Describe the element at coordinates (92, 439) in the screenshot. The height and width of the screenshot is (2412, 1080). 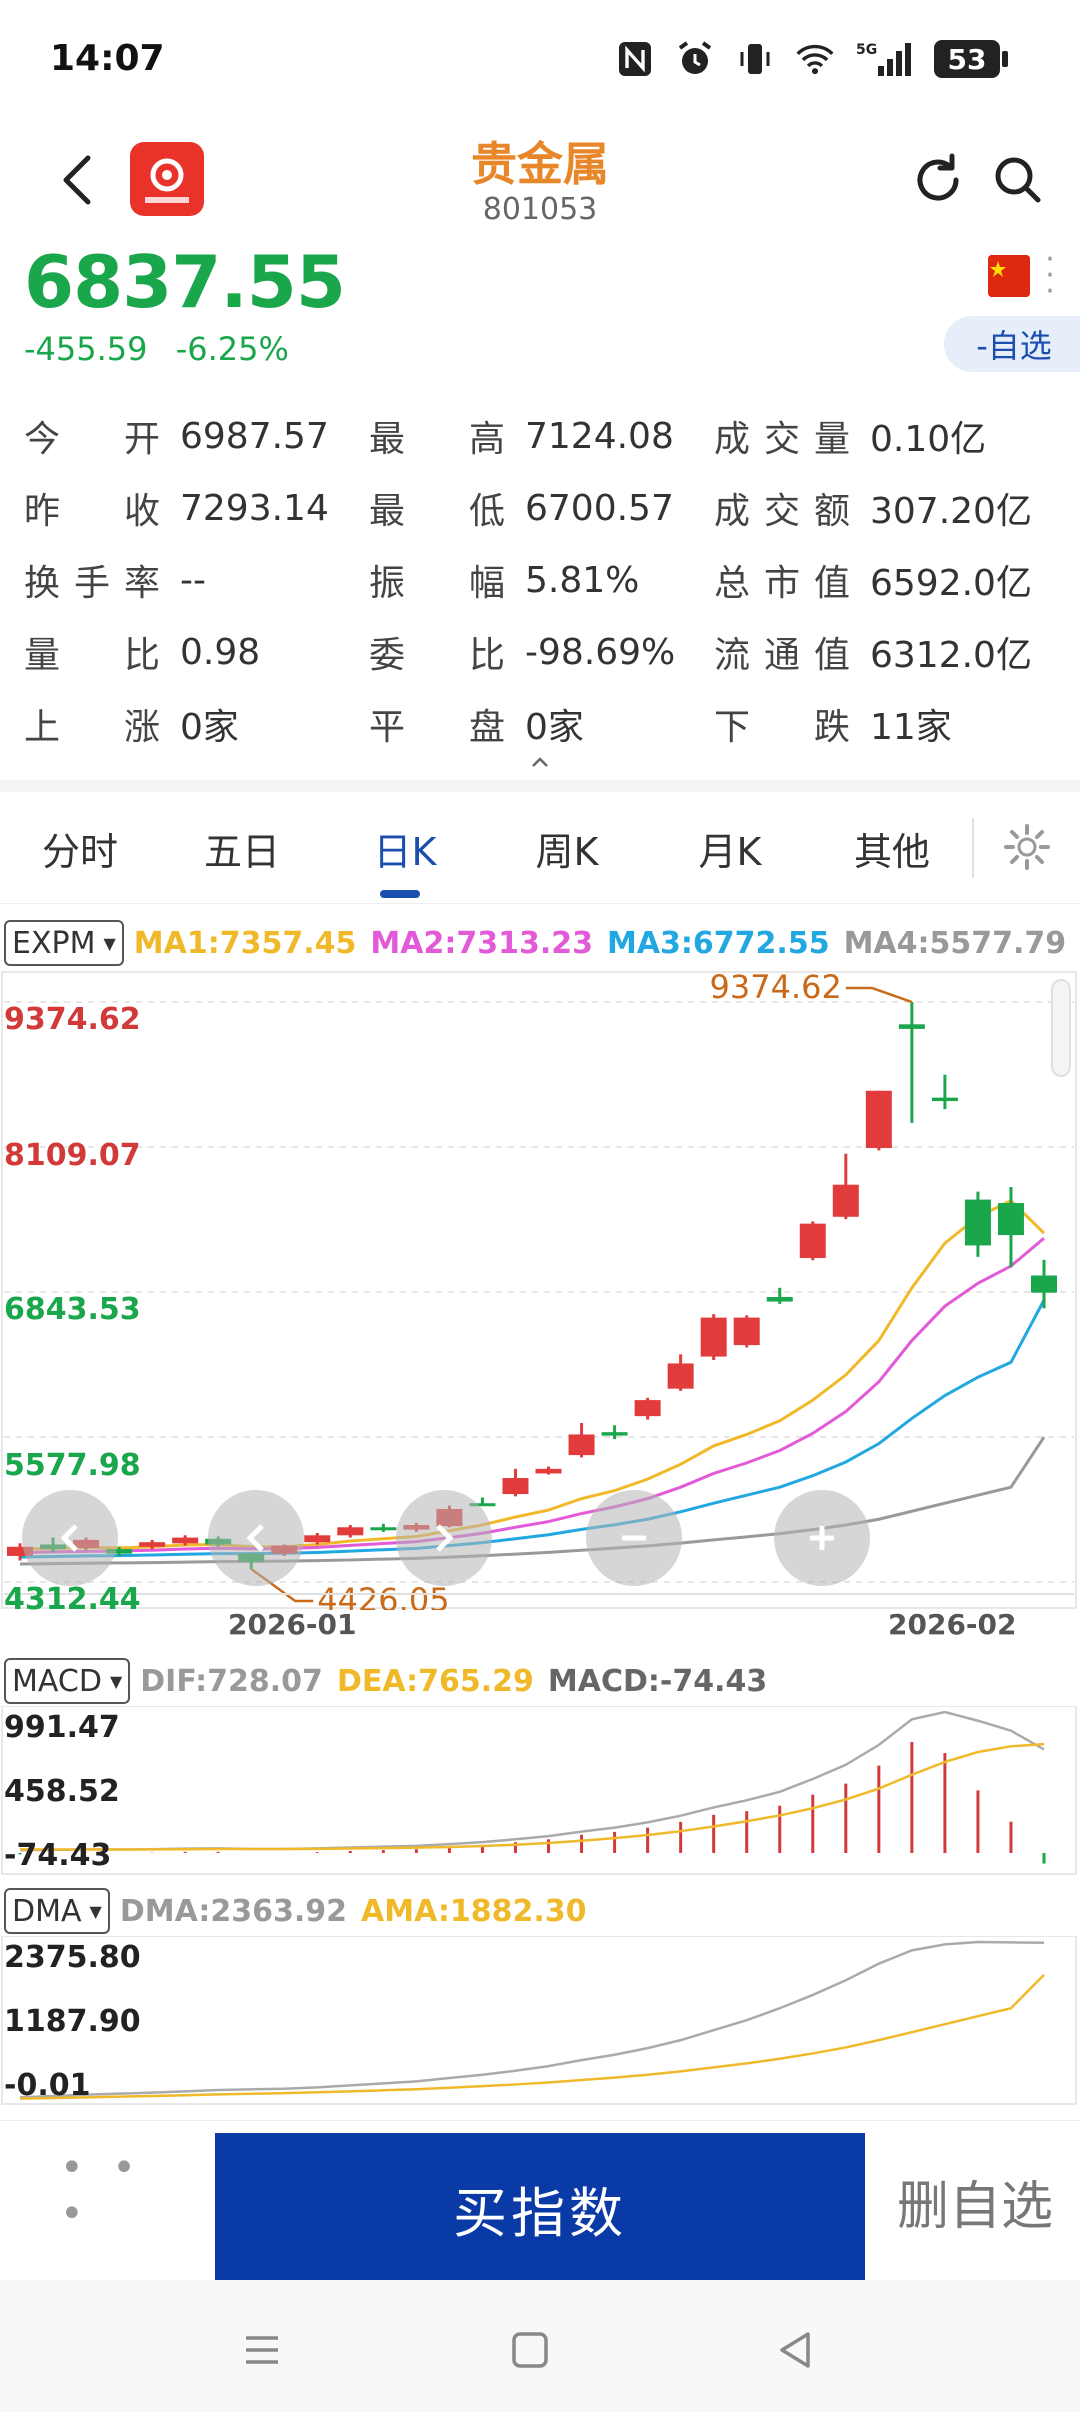
I see `stat-label: 今开` at that location.